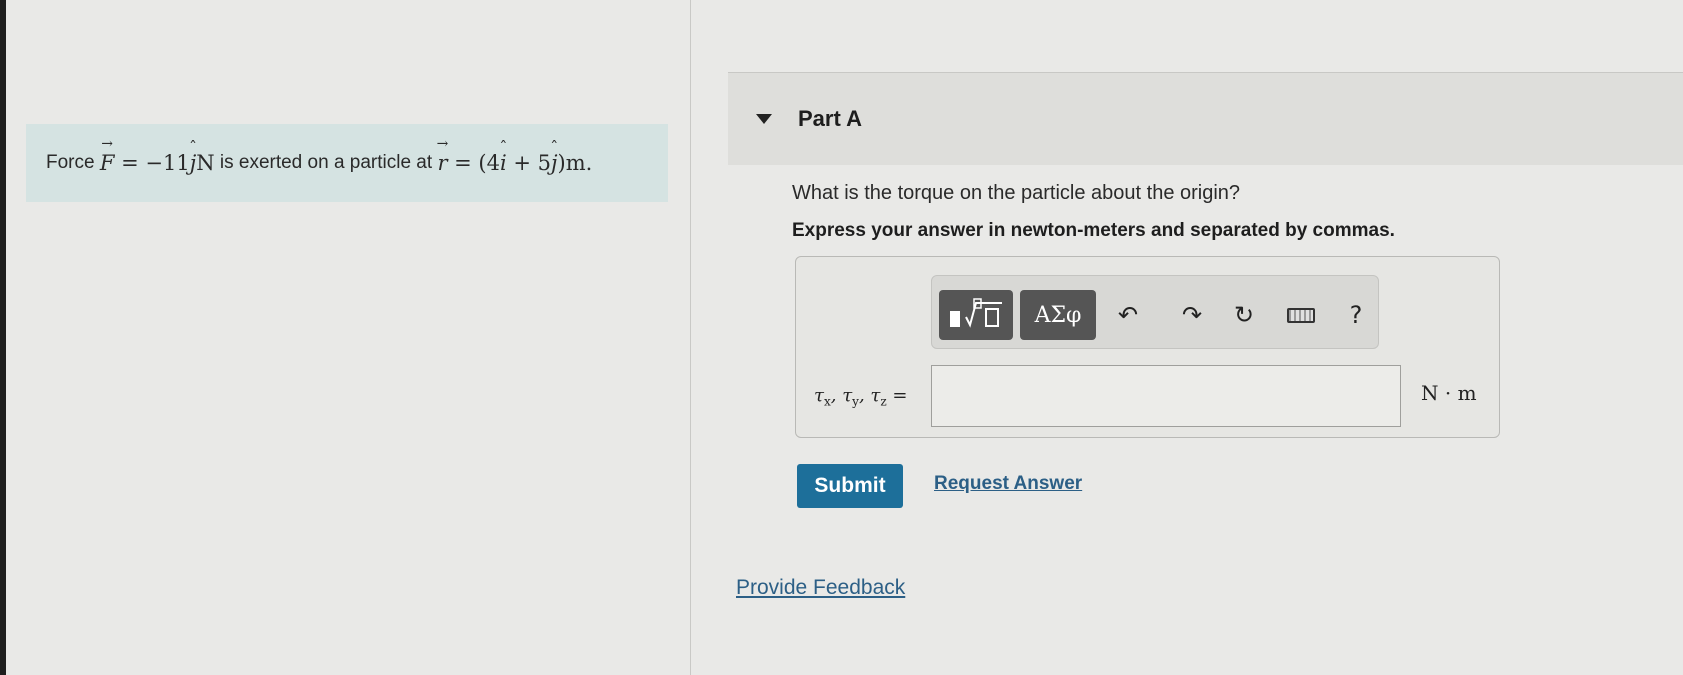  Describe the element at coordinates (1205, 118) in the screenshot. I see `part-a-header: Part A` at that location.